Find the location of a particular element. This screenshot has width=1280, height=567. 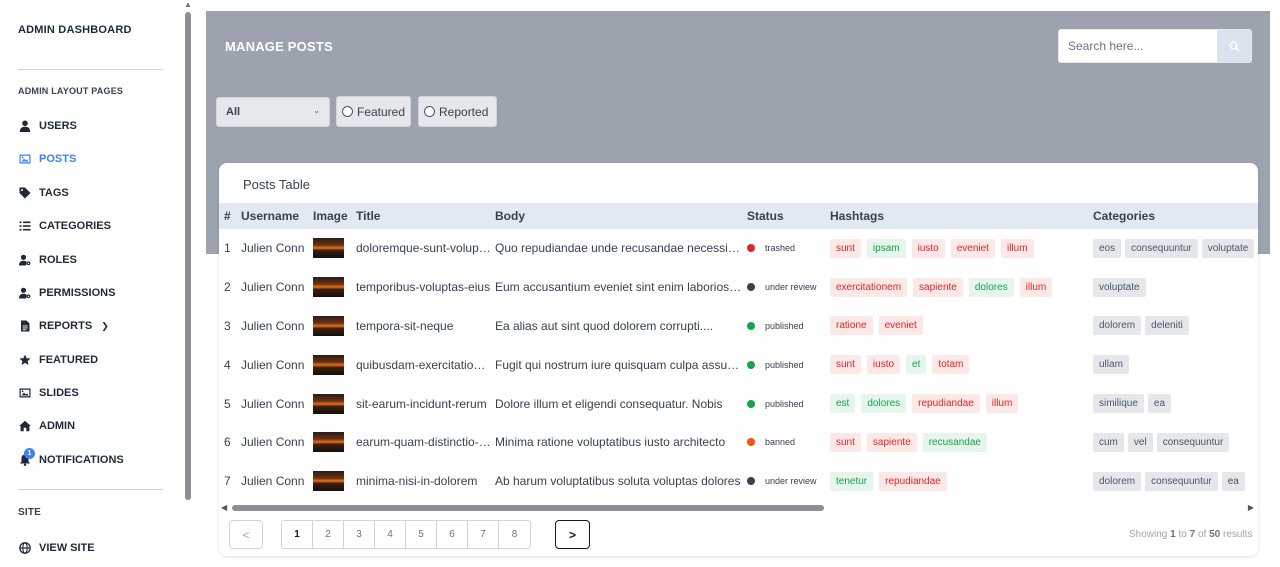

status-filter-select: All ⌄ is located at coordinates (273, 112).